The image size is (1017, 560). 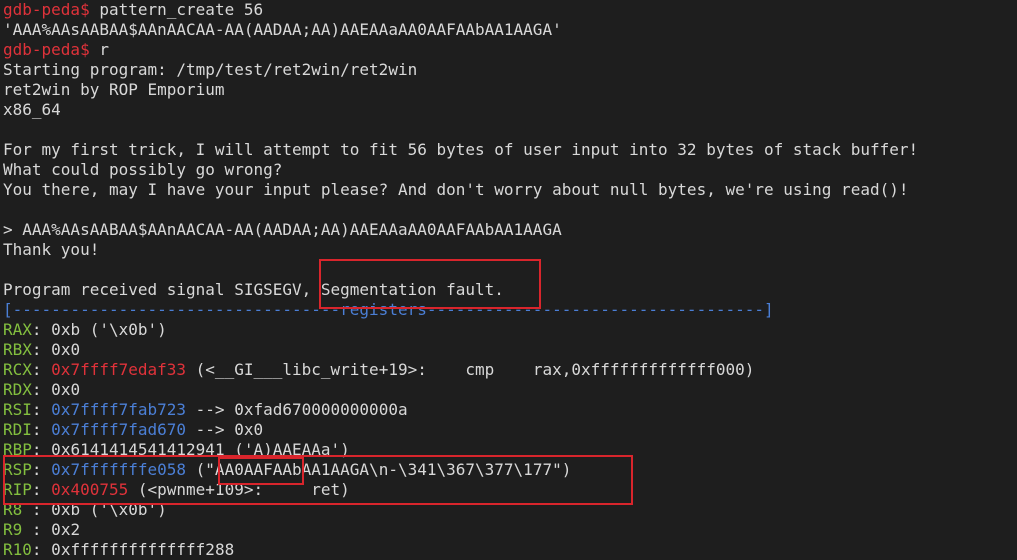 What do you see at coordinates (114, 89) in the screenshot?
I see `output-line: ret2win by ROP Emporium` at bounding box center [114, 89].